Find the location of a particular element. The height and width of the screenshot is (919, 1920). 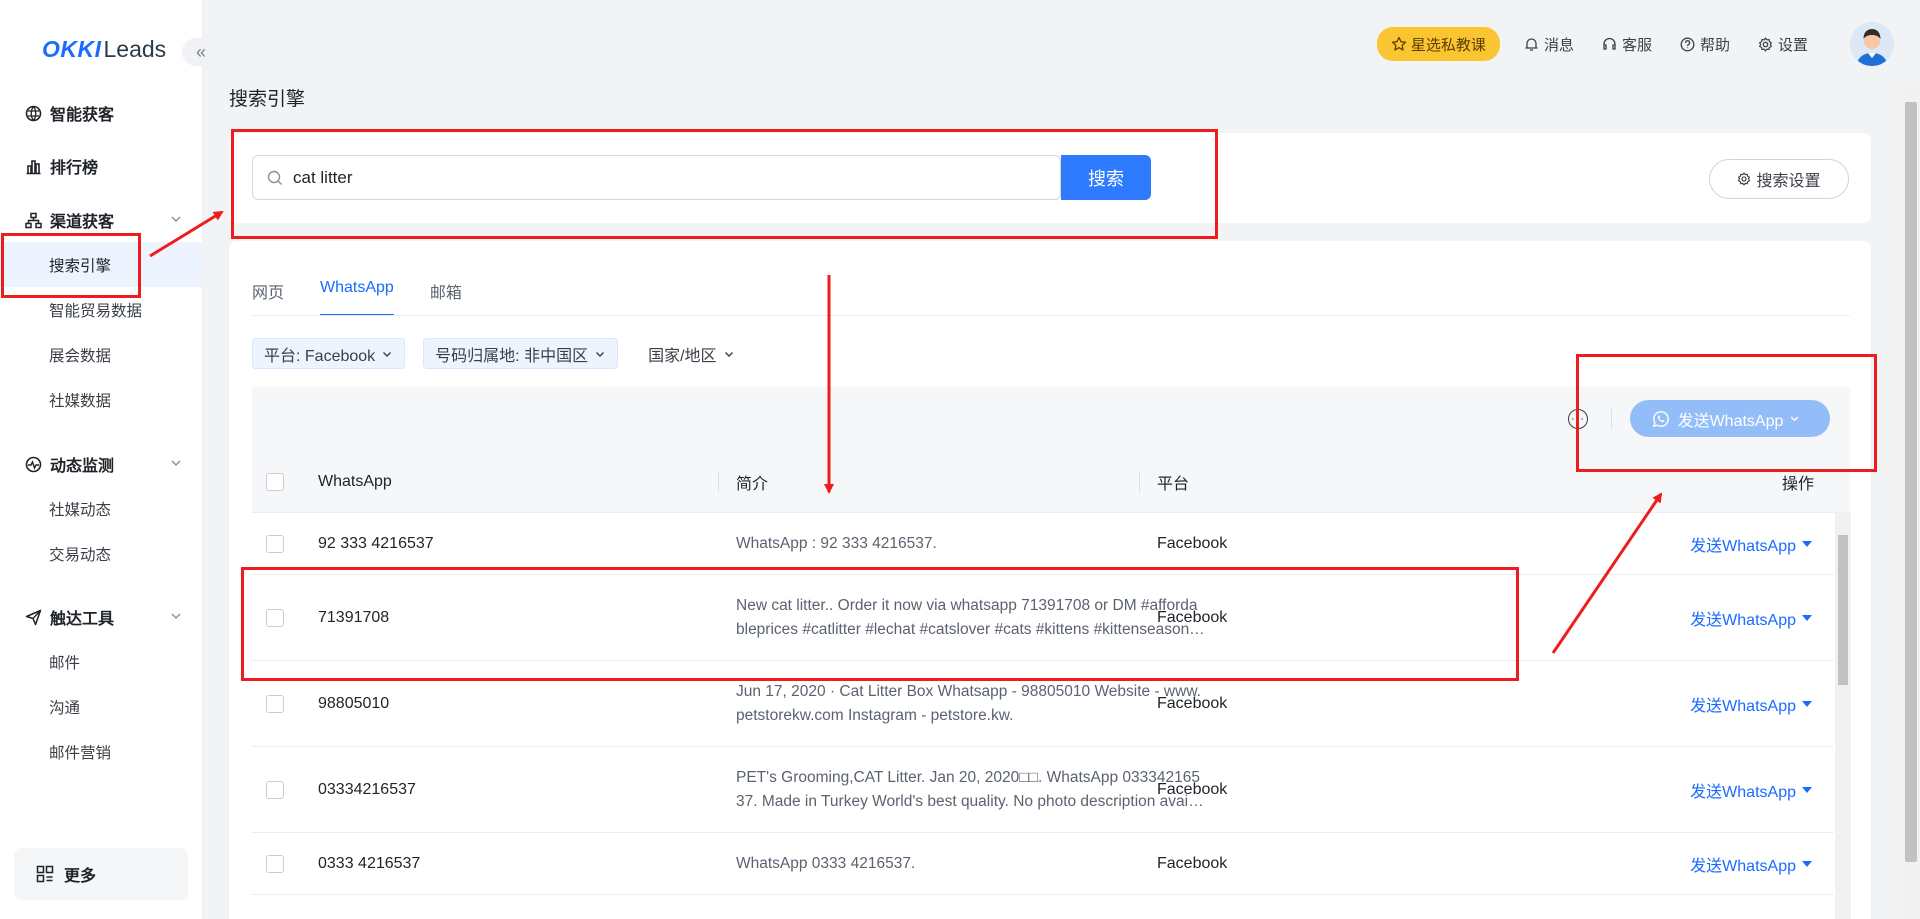

collapse-sidebar-button: « is located at coordinates (201, 52).